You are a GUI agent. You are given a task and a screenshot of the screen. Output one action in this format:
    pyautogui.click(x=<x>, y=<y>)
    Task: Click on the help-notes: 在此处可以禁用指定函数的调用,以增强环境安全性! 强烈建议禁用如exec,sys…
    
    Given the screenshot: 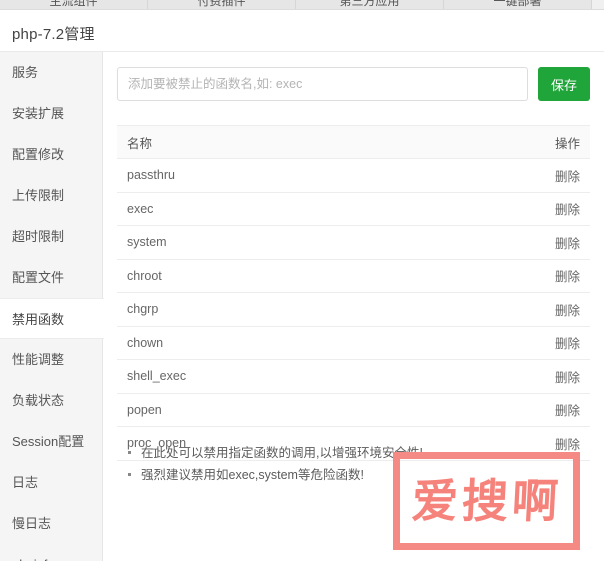 What is the action you would take?
    pyautogui.click(x=335, y=464)
    